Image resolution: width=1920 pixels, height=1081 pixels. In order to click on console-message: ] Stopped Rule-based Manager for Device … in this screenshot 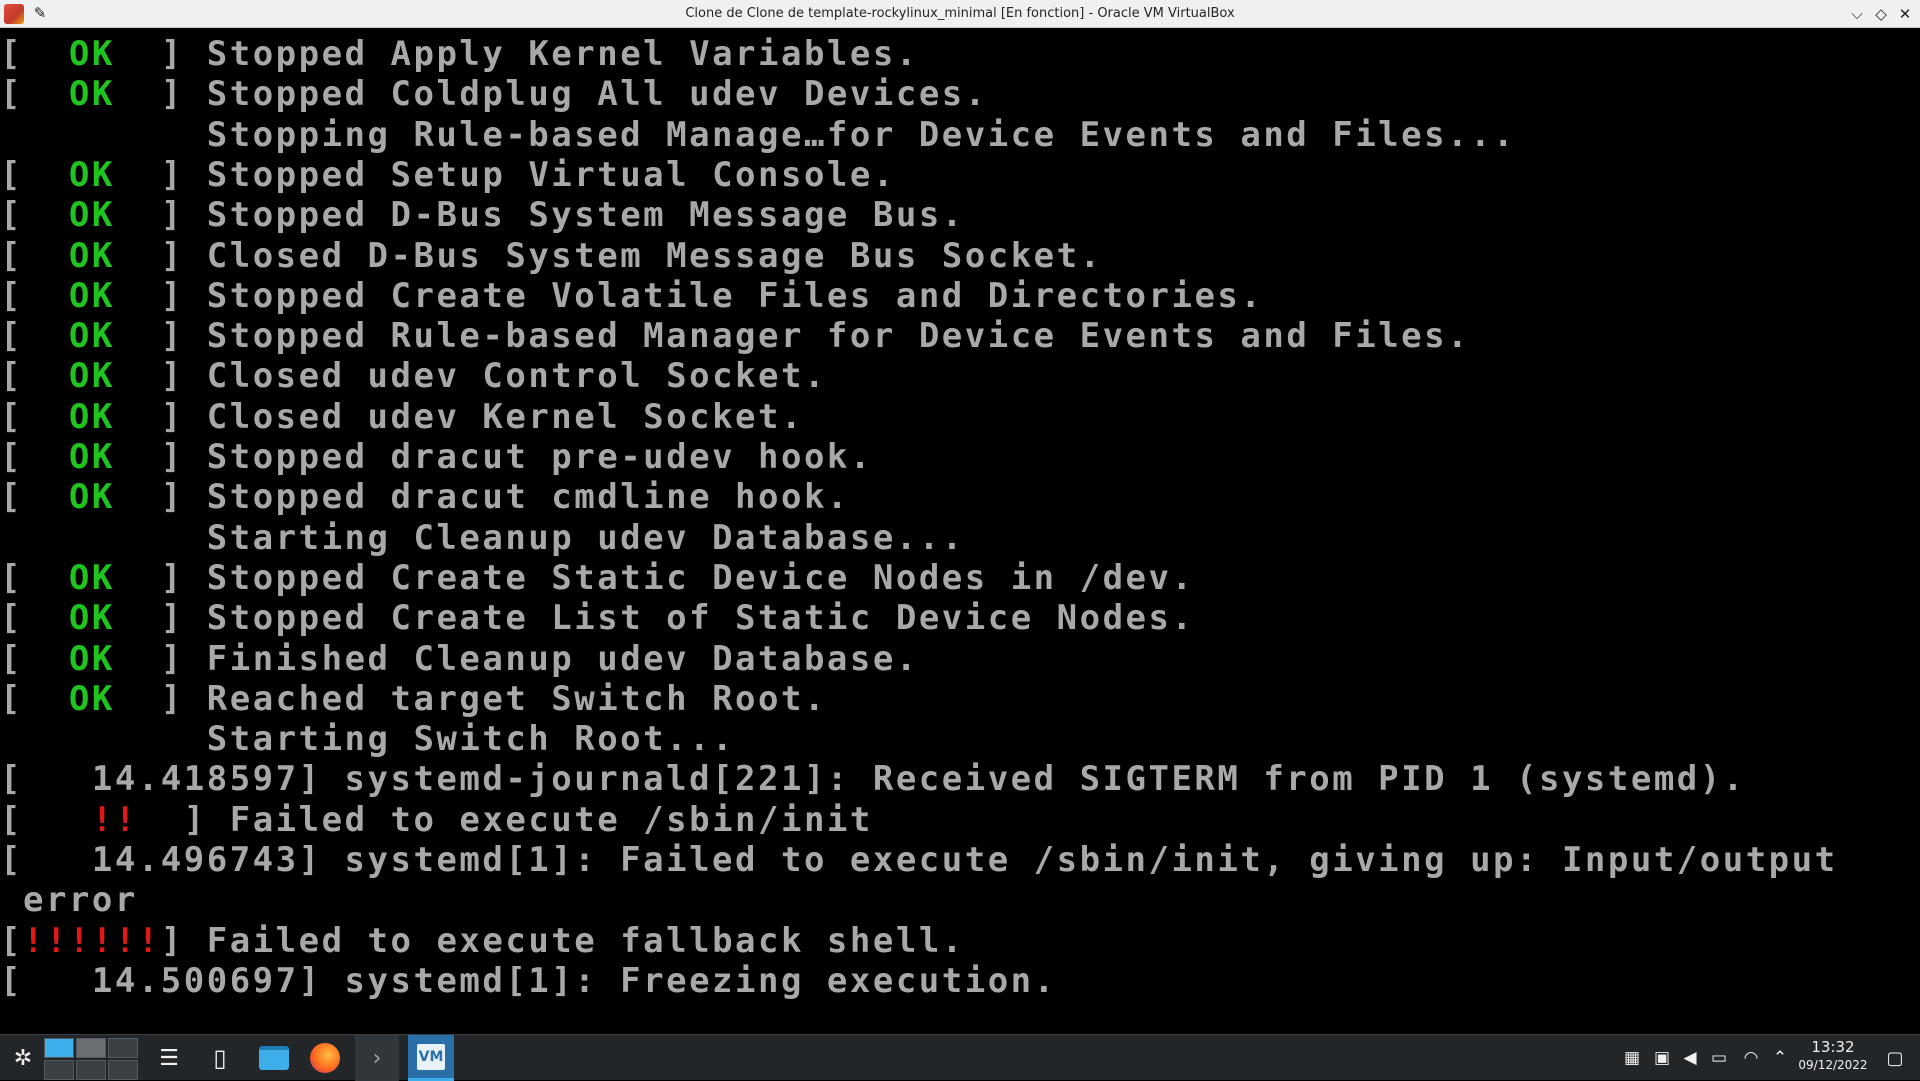, I will do `click(792, 336)`.